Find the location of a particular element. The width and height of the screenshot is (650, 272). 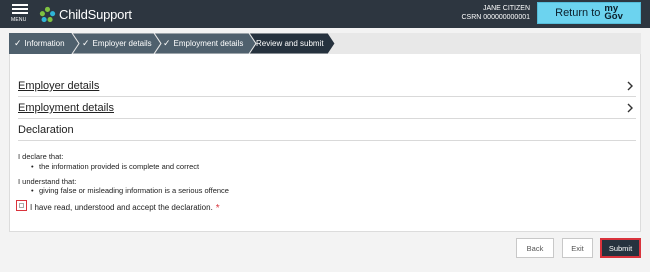

step-label: Information is located at coordinates (44, 43).